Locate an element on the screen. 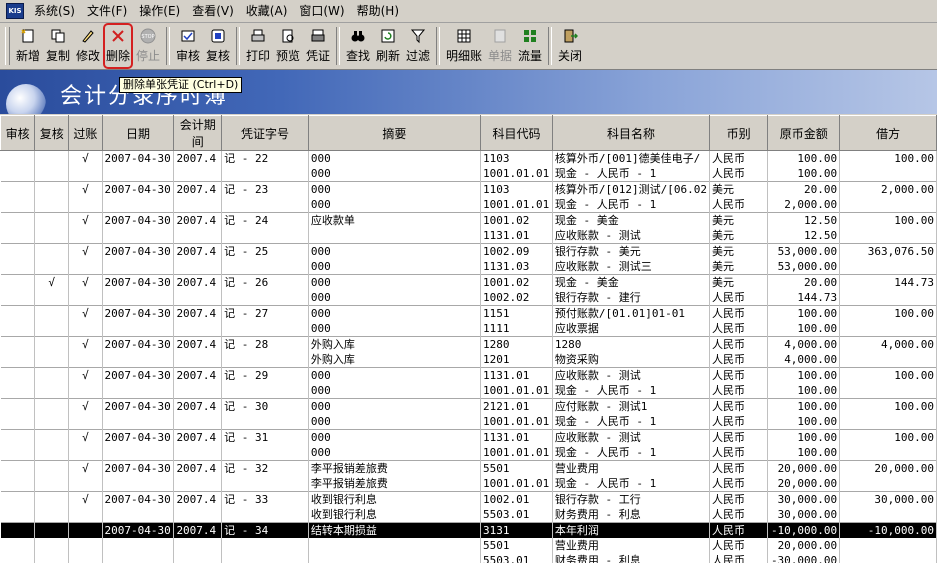  column-header-account-code: 科目代码 is located at coordinates (516, 133).